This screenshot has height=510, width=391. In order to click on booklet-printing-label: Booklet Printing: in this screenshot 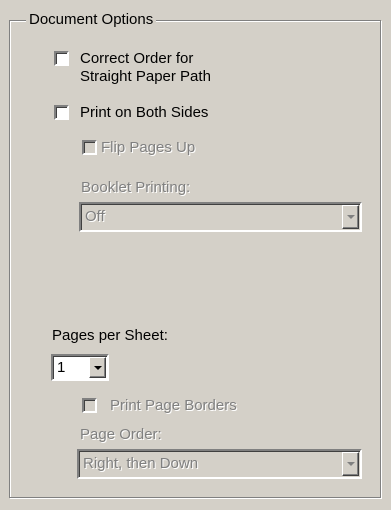, I will do `click(136, 187)`.